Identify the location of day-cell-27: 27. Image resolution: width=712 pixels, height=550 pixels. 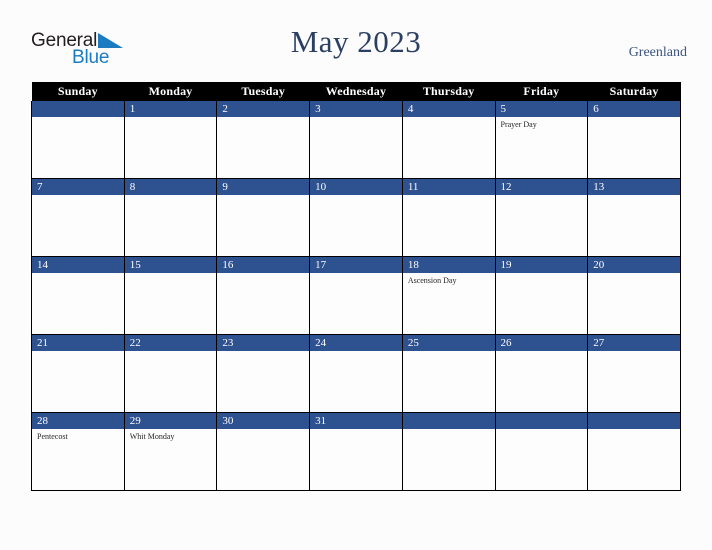
(634, 373).